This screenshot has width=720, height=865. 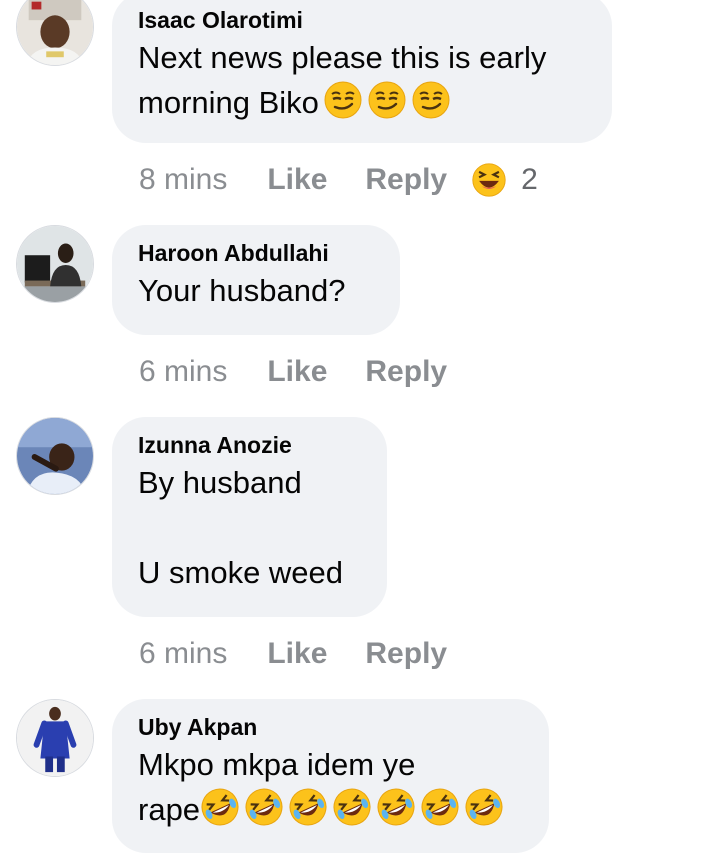 What do you see at coordinates (242, 290) in the screenshot?
I see `comment-text: Your husband?` at bounding box center [242, 290].